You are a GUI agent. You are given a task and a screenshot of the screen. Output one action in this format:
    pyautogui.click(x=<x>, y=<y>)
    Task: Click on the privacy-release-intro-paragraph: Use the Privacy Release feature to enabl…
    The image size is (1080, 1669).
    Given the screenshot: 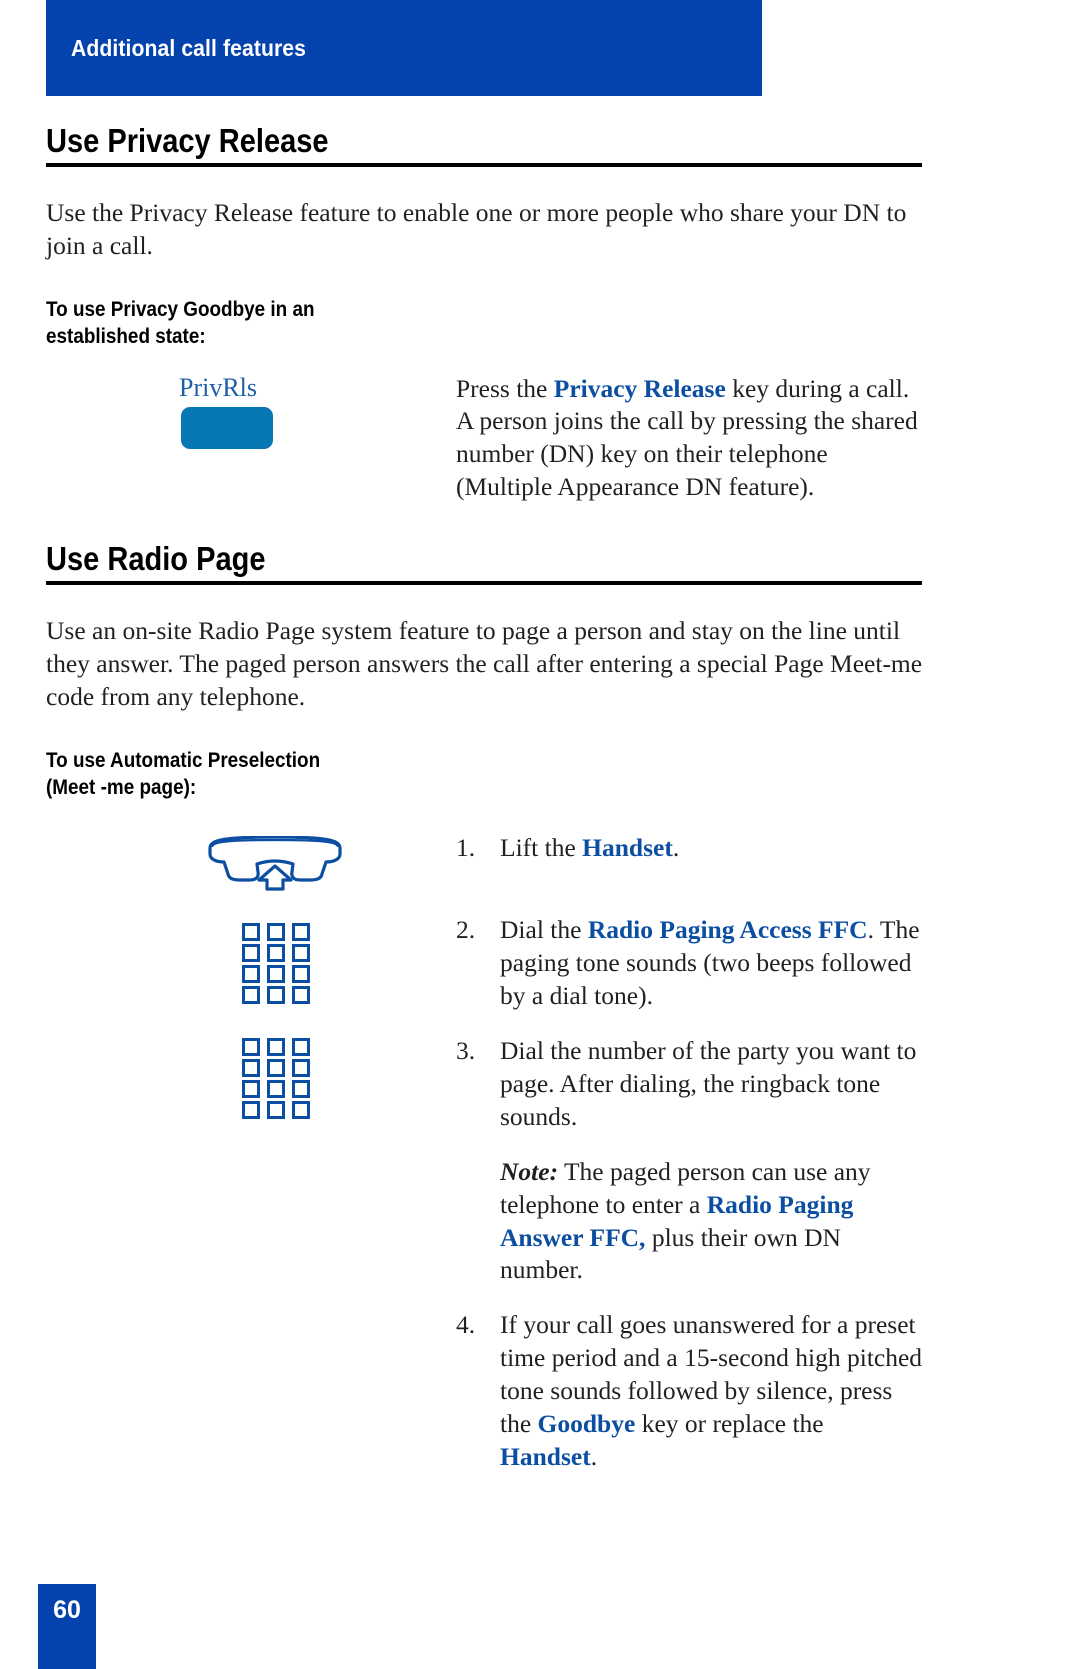 What is the action you would take?
    pyautogui.click(x=476, y=229)
    